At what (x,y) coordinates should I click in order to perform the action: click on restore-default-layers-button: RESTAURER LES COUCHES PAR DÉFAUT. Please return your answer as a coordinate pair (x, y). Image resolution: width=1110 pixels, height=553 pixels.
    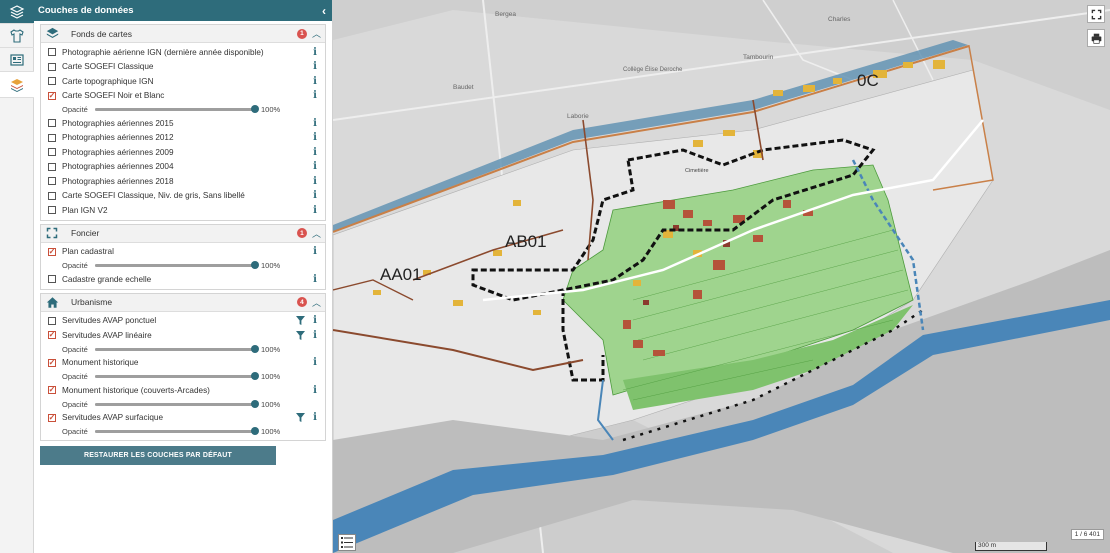
    Looking at the image, I should click on (158, 455).